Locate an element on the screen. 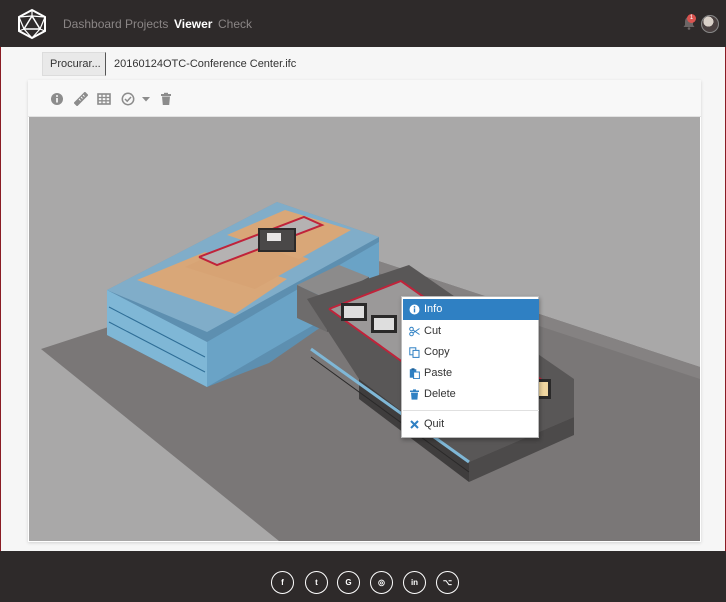 The width and height of the screenshot is (726, 602). context-menu-item-cut: Cut is located at coordinates (471, 331).